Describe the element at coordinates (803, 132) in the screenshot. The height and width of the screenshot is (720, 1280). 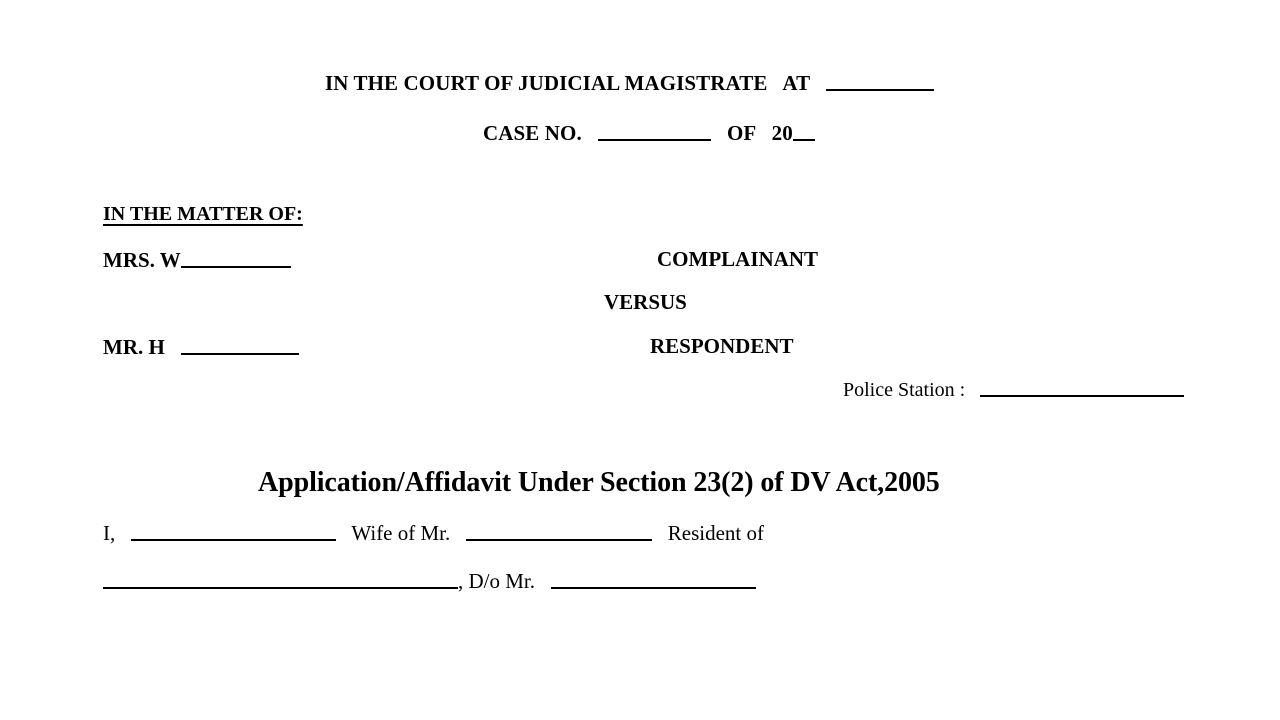
I see `case-year-blank` at that location.